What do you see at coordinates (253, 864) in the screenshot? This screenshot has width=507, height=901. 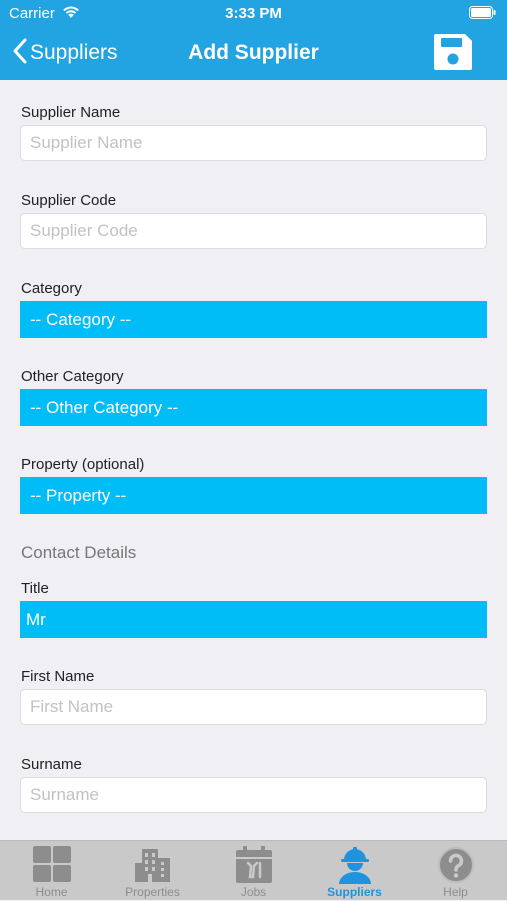 I see `calendar-tools-icon` at bounding box center [253, 864].